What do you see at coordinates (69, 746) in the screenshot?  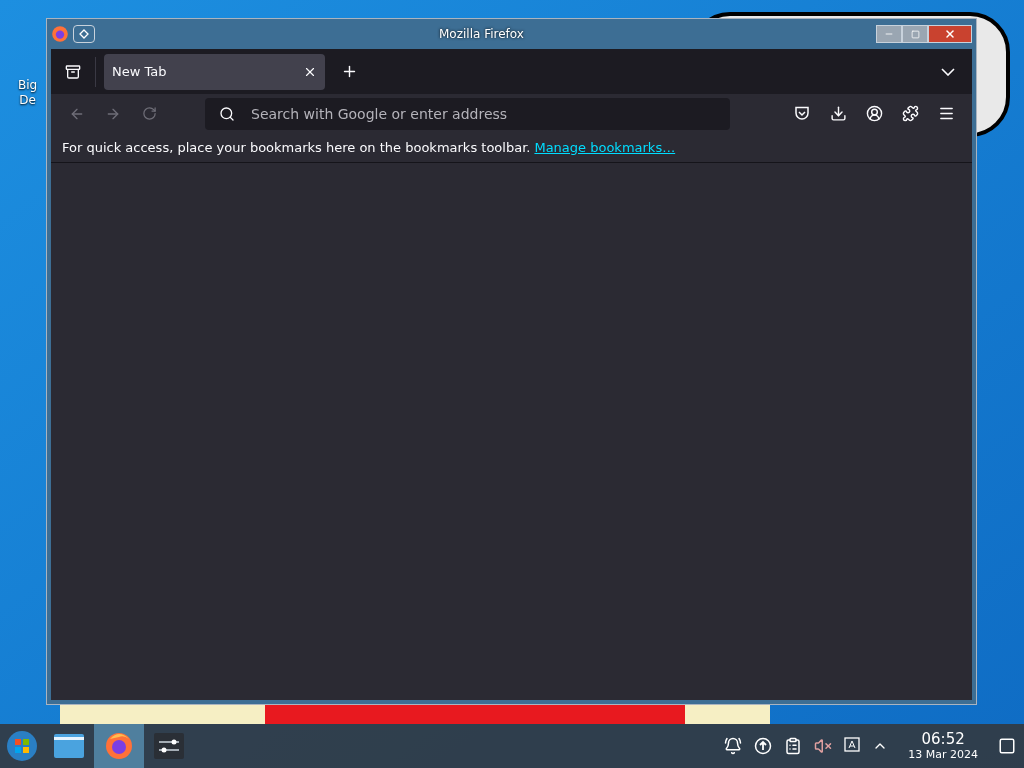 I see `folder-icon` at bounding box center [69, 746].